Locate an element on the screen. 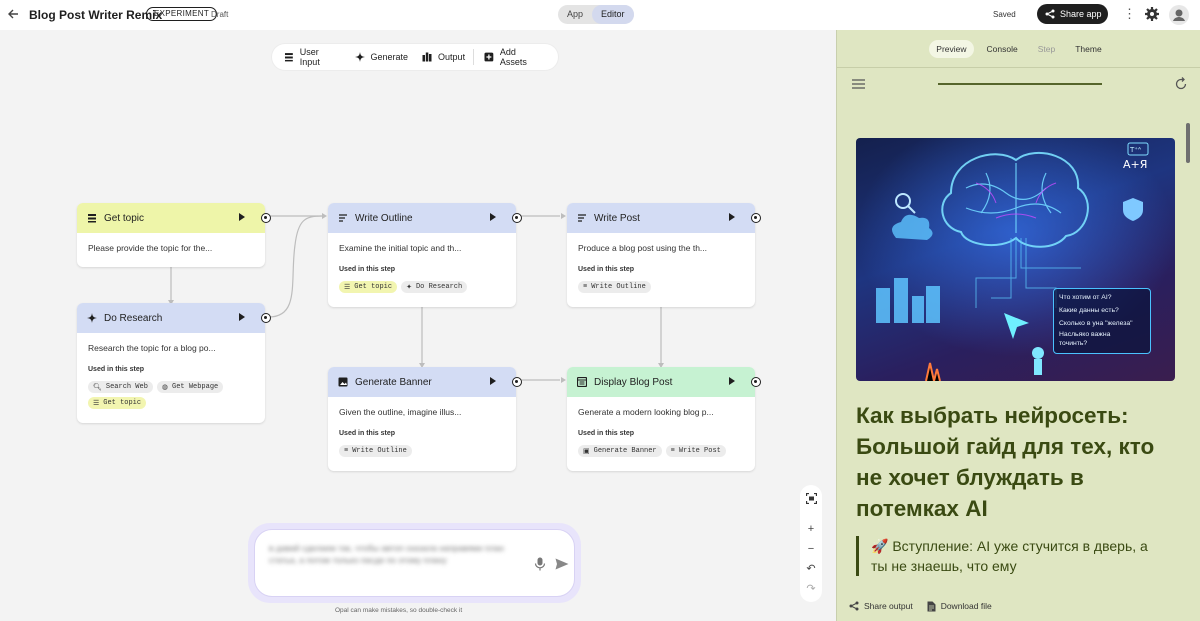 Image resolution: width=1200 pixels, height=621 pixels. user-input-tool: User Input is located at coordinates (312, 57).